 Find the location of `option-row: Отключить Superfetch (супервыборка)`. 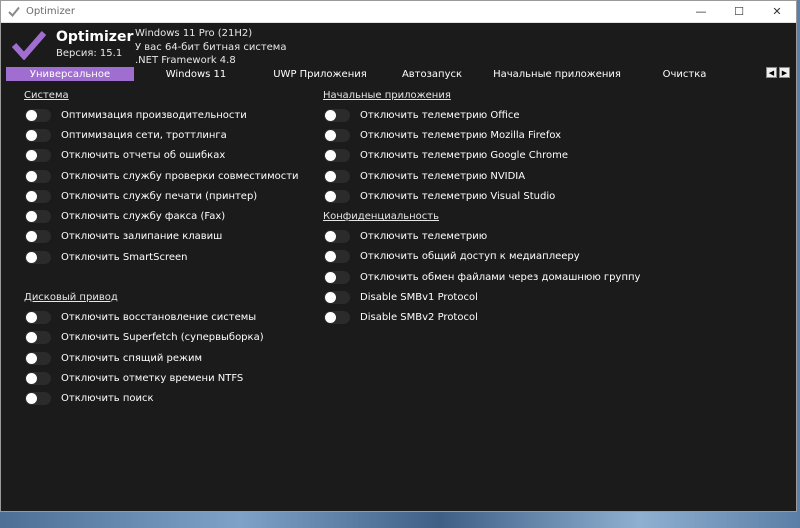

option-row: Отключить Superfetch (супервыборка) is located at coordinates (161, 338).